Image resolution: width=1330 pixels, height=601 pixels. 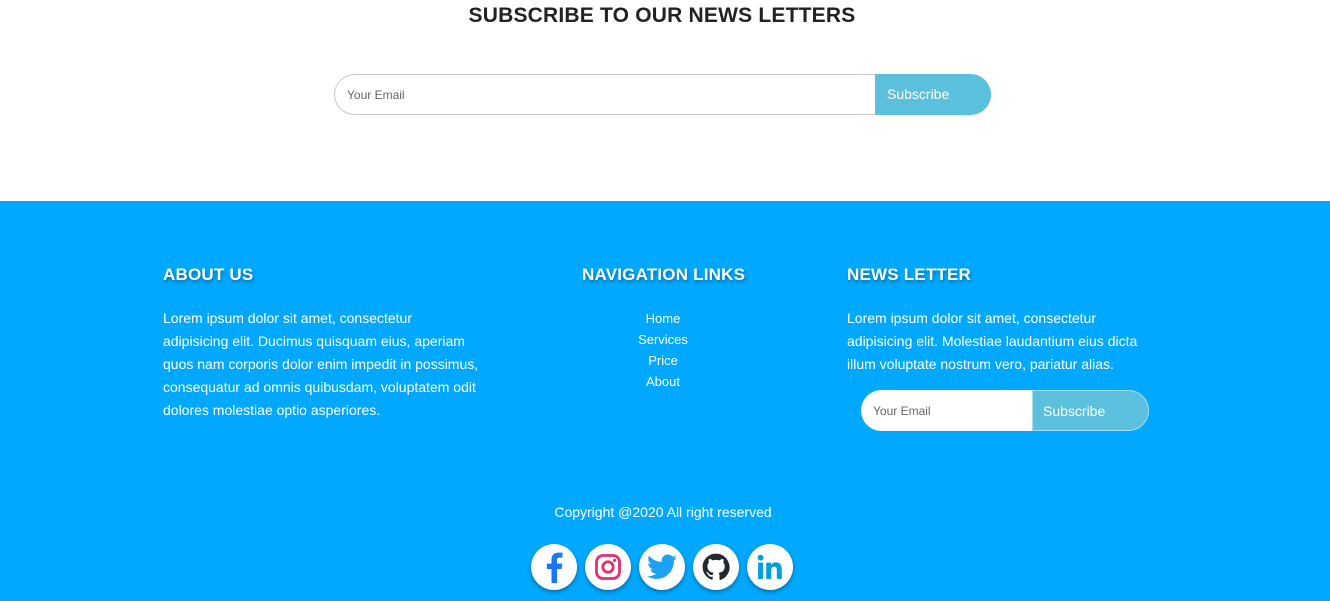 I want to click on newsletter-title: NEWS LETTER, so click(x=909, y=274).